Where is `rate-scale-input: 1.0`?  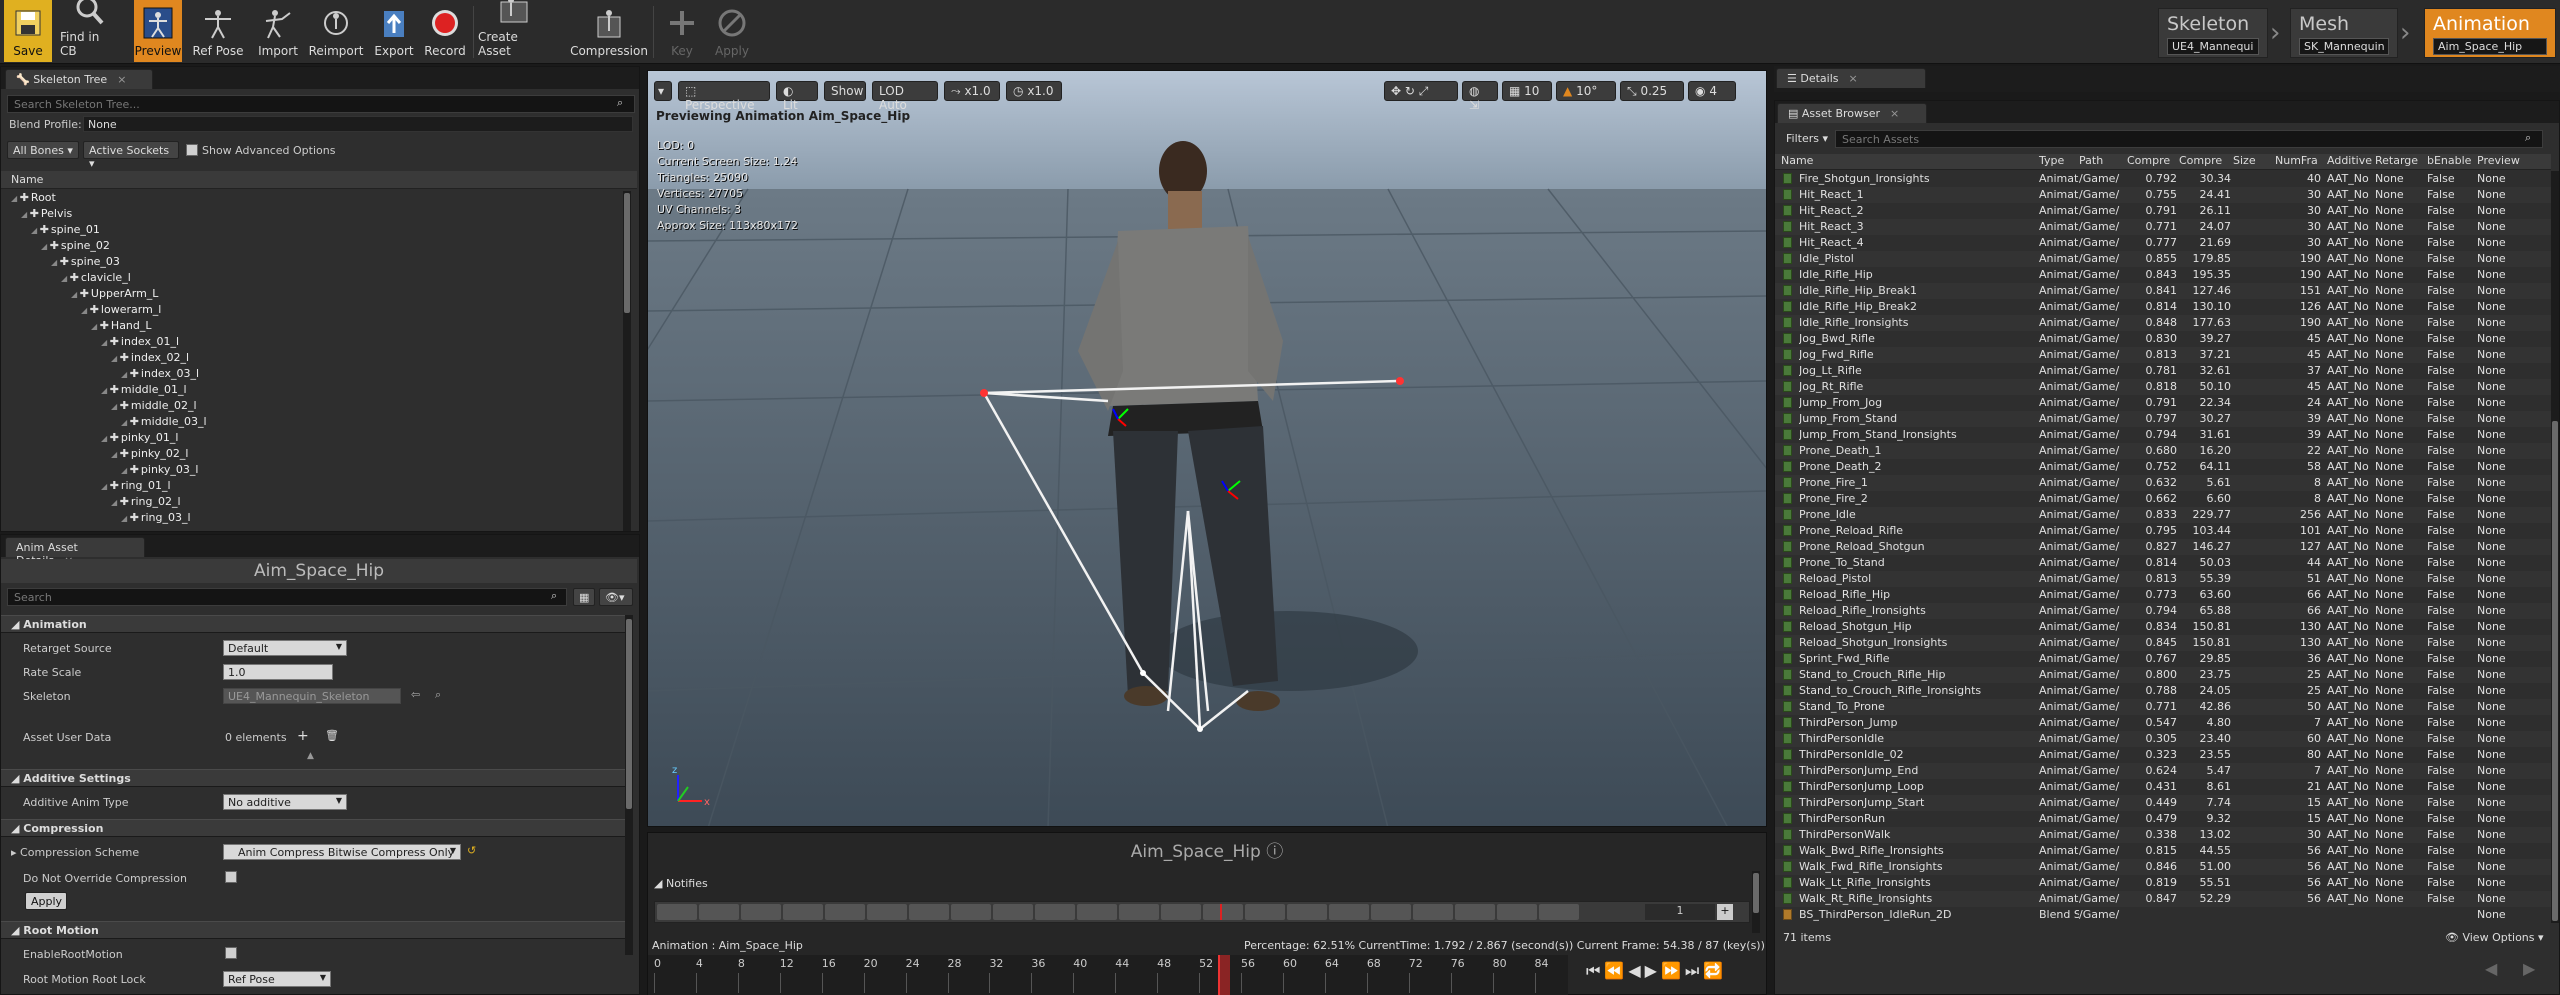 rate-scale-input: 1.0 is located at coordinates (278, 672).